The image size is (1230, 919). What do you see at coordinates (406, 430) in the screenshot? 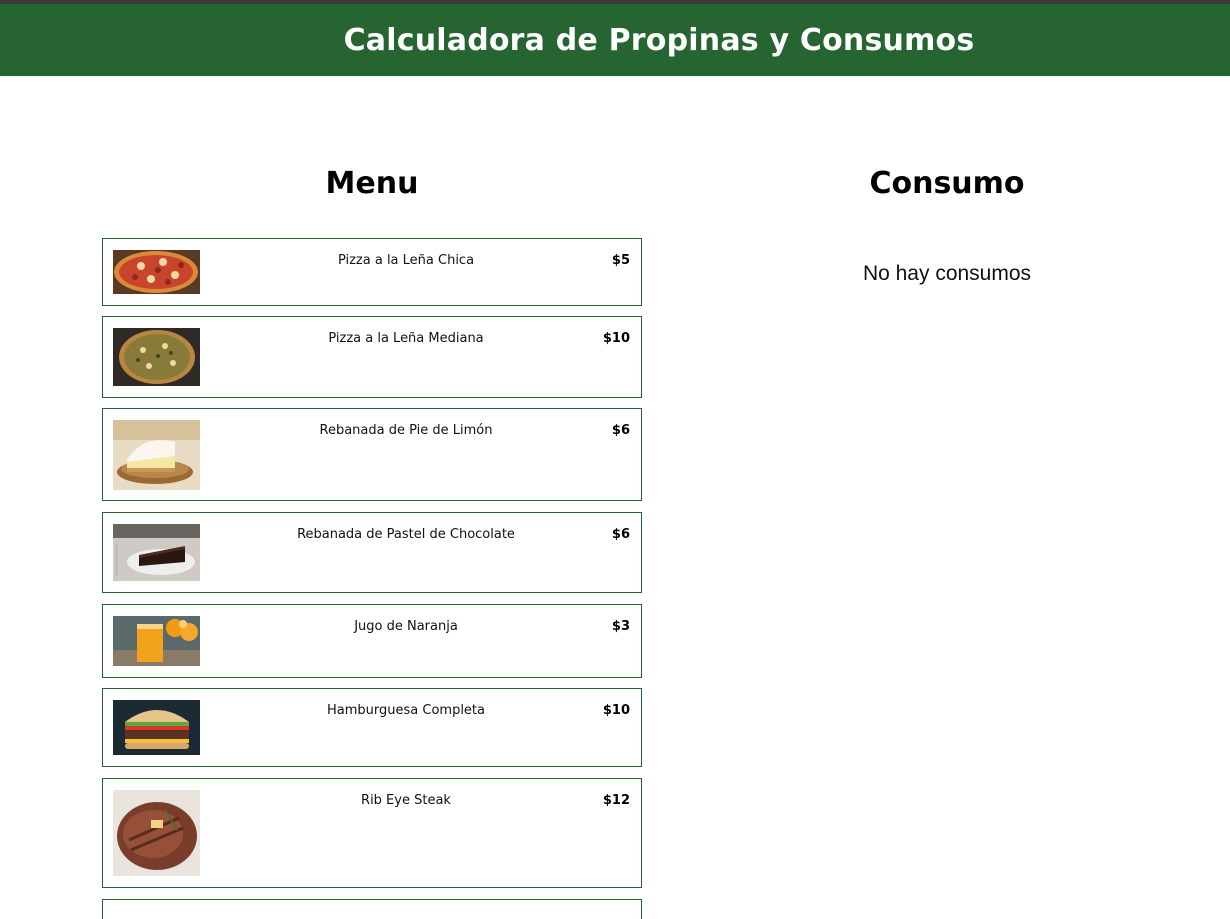
I see `menu-item-name: Rebanada de Pie de Limón` at bounding box center [406, 430].